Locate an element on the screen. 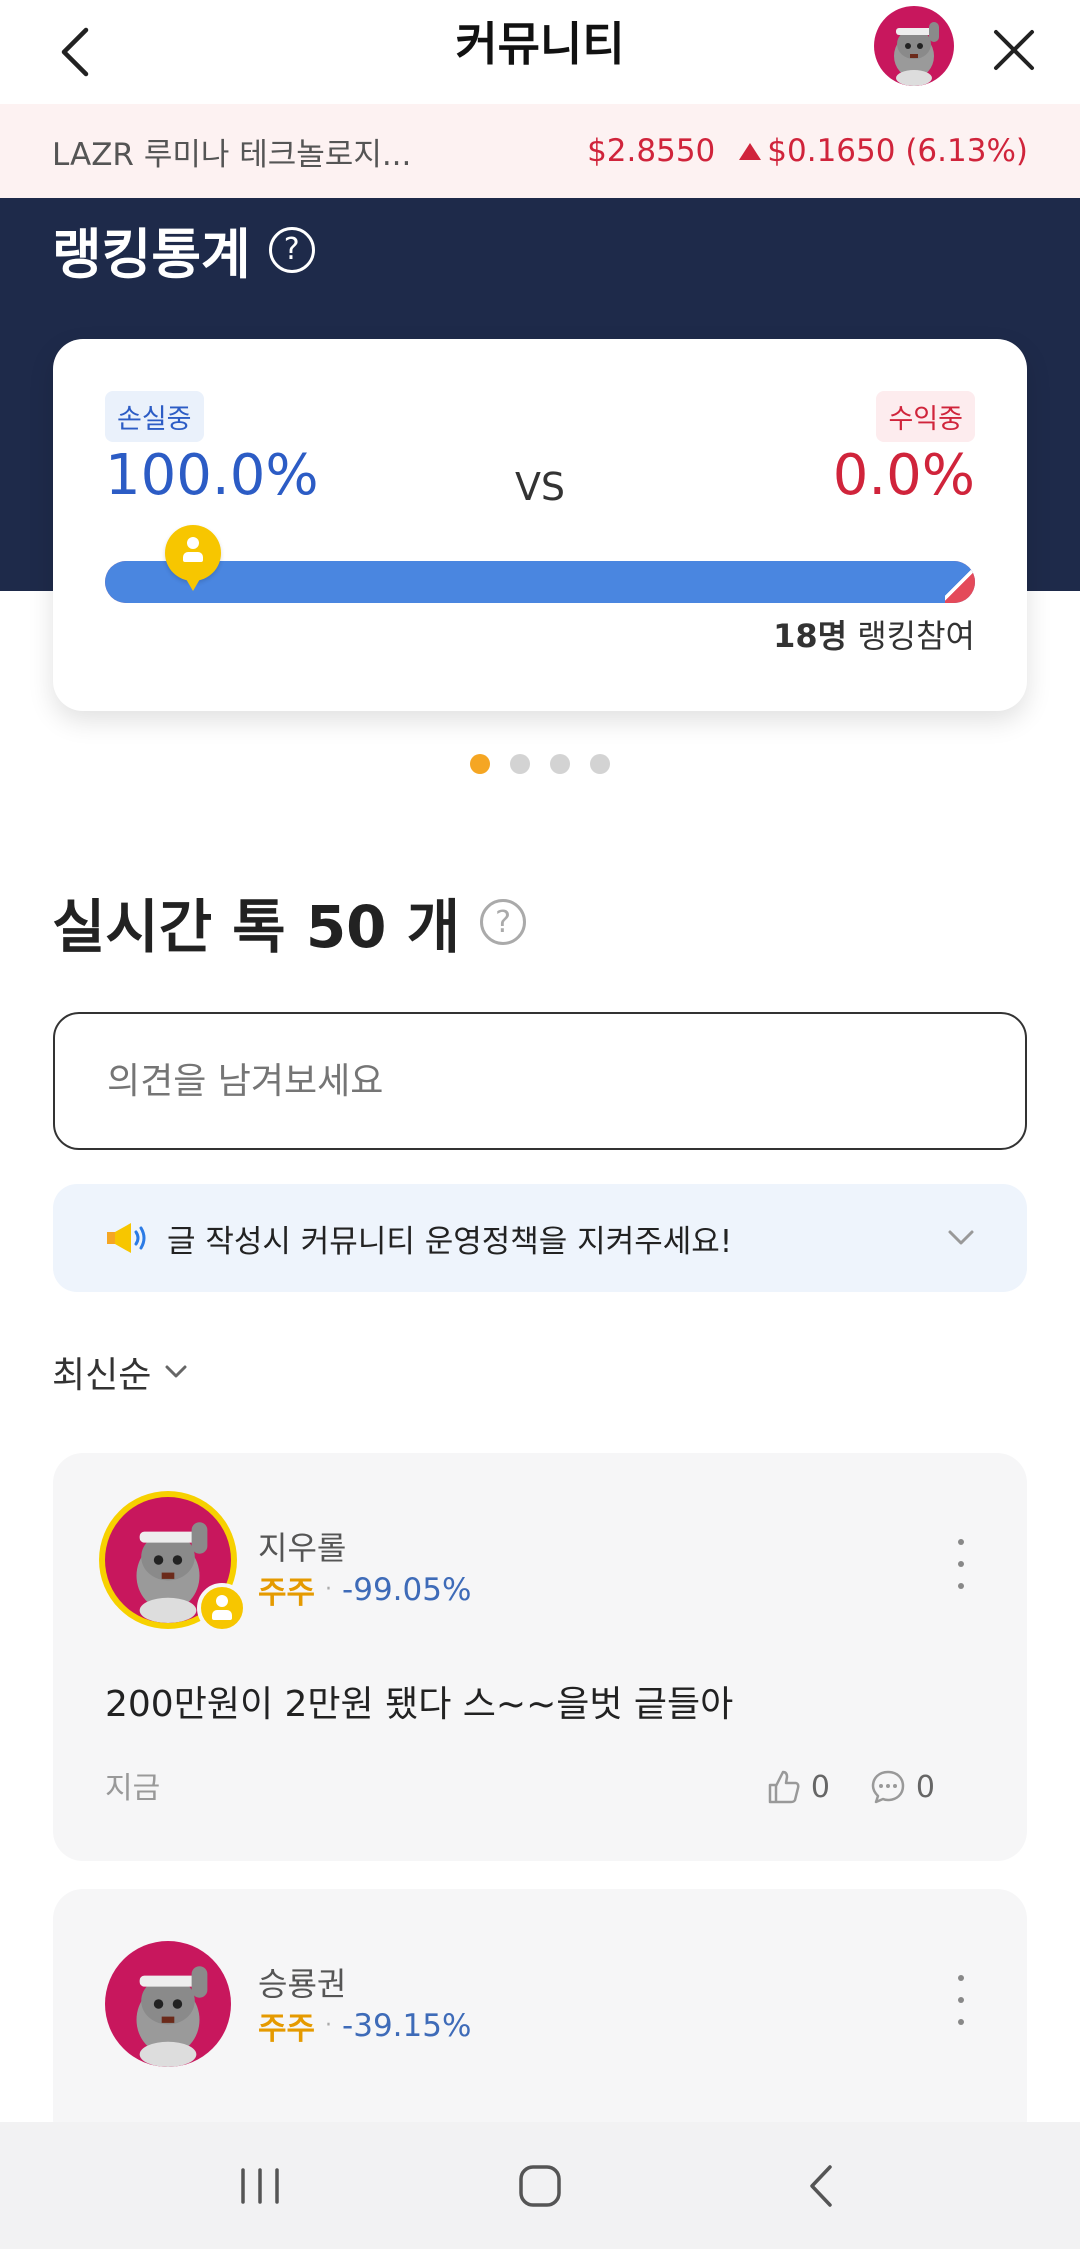 The image size is (1080, 2249). recent-apps-icon is located at coordinates (260, 2185).